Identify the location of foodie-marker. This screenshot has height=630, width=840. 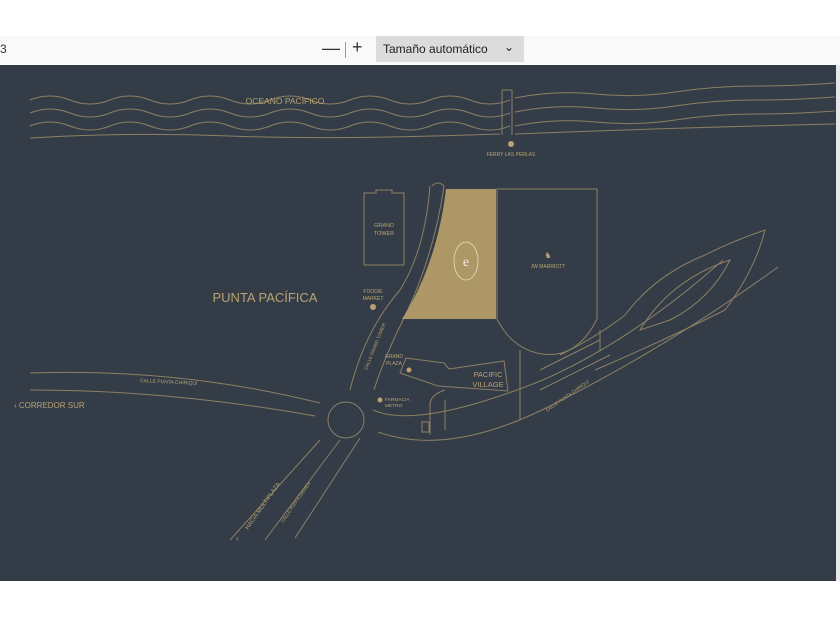
(373, 307).